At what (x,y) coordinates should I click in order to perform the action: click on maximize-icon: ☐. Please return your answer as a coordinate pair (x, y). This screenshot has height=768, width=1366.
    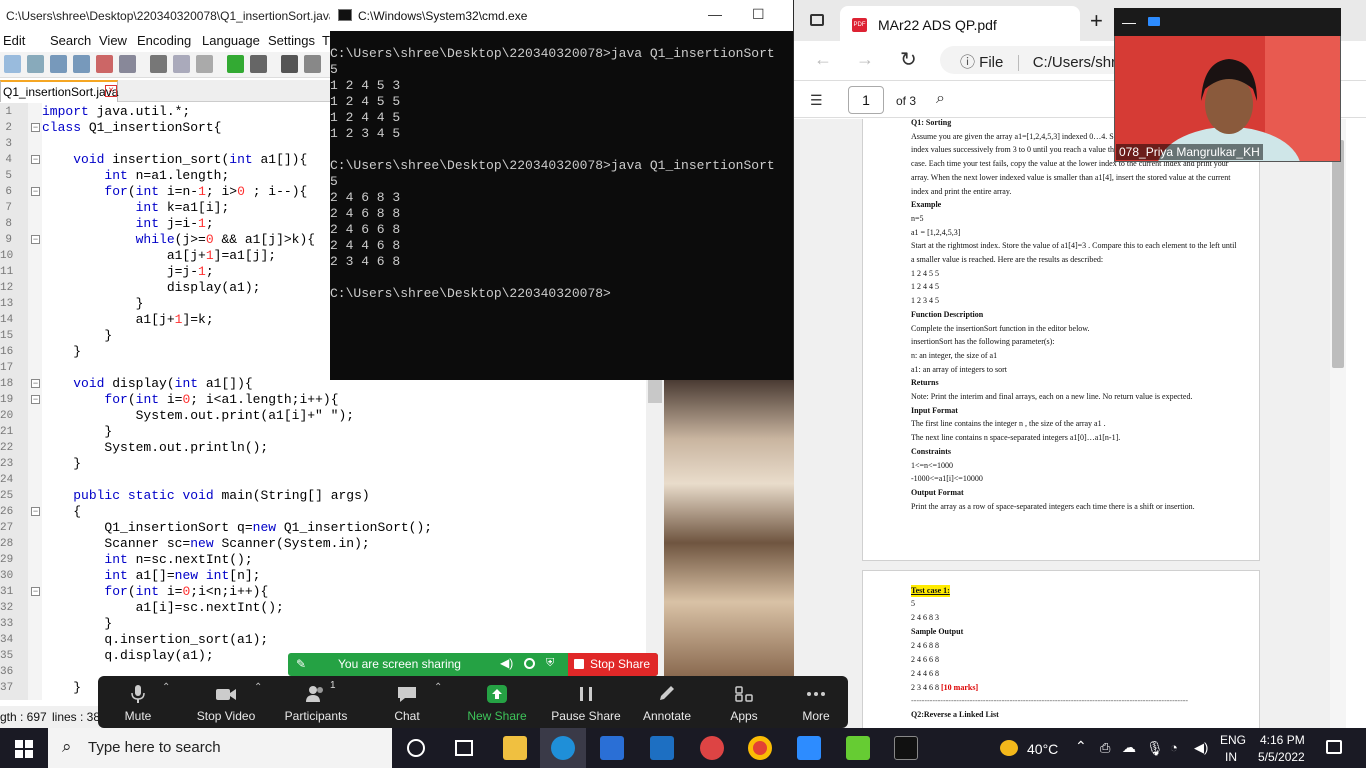
    Looking at the image, I should click on (758, 14).